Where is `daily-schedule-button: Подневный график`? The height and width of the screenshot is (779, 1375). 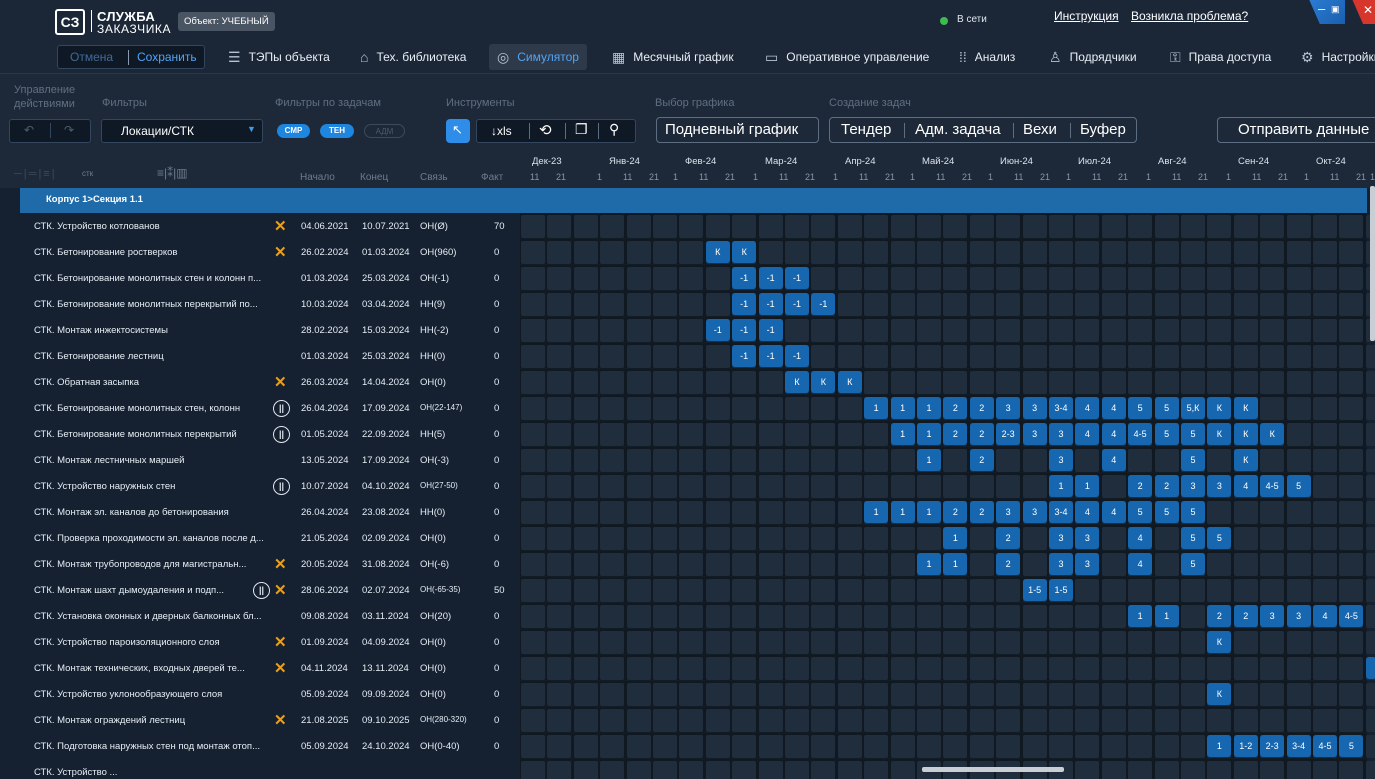 daily-schedule-button: Подневный график is located at coordinates (737, 130).